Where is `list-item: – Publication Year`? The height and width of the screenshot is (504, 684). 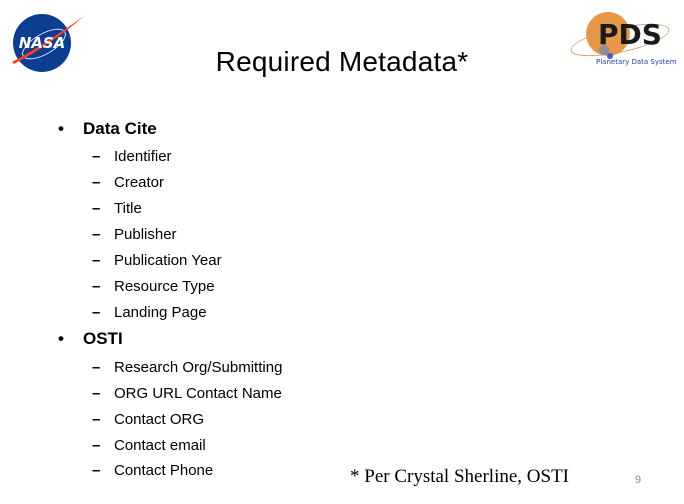 list-item: – Publication Year is located at coordinates (157, 261).